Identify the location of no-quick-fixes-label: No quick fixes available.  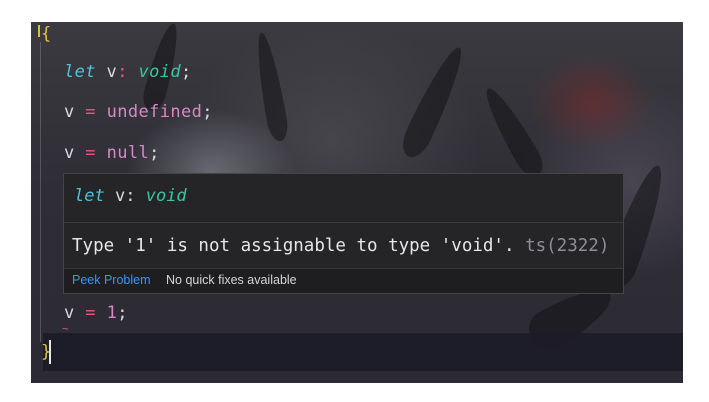
(231, 280).